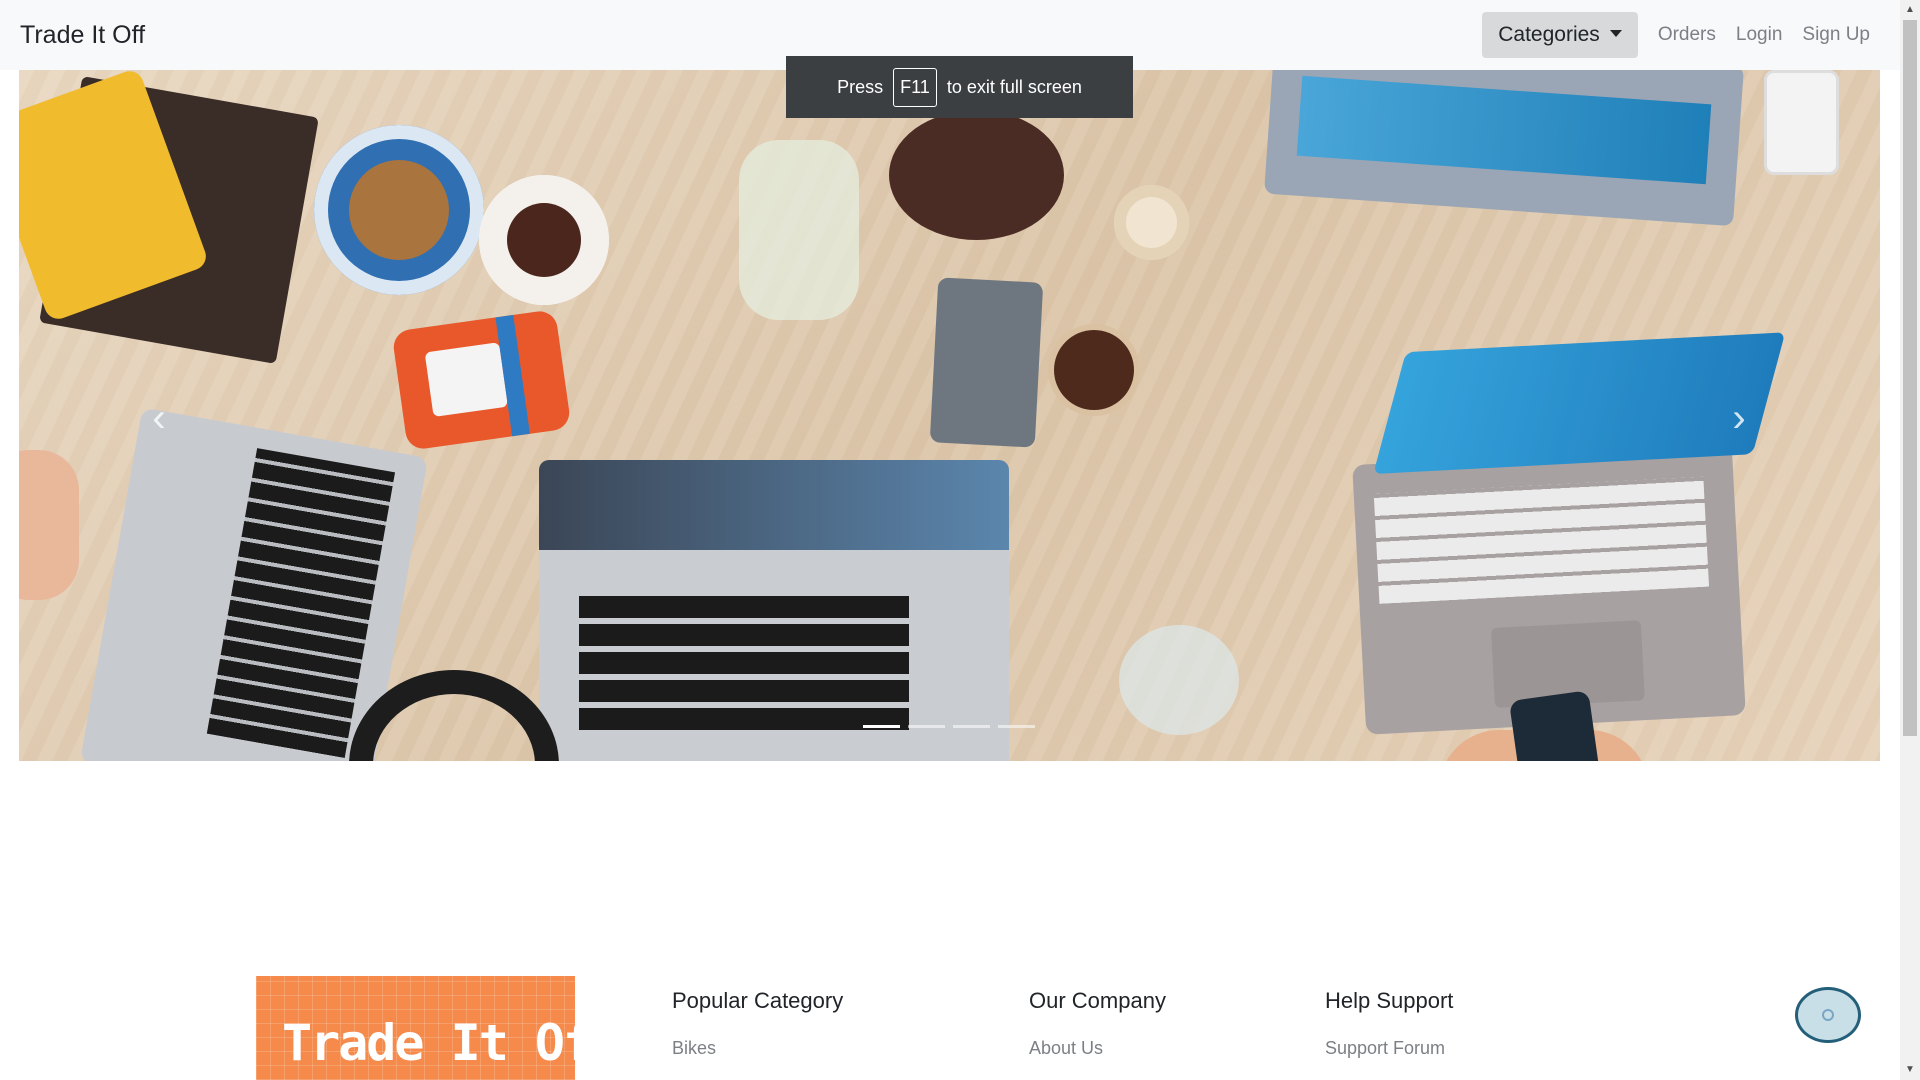 This screenshot has height=1080, width=1920. I want to click on right-laptop-image, so click(1569, 533).